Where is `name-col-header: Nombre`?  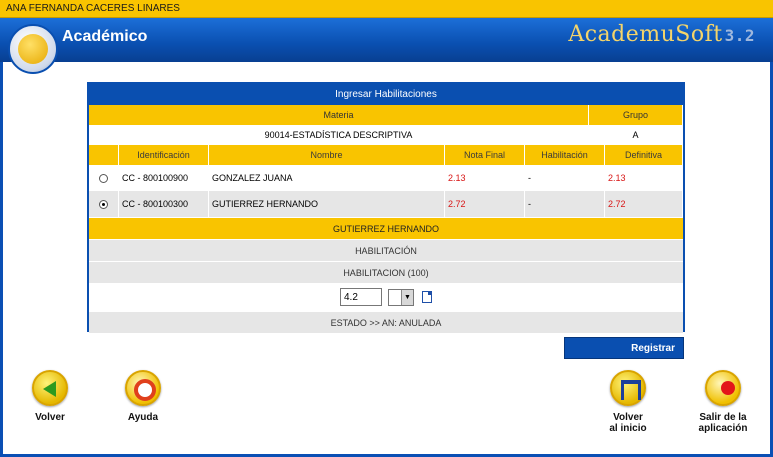 name-col-header: Nombre is located at coordinates (327, 155).